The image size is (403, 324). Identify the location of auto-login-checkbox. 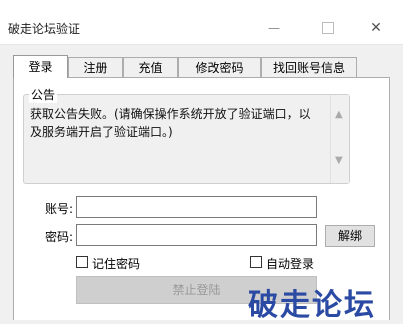
(256, 262).